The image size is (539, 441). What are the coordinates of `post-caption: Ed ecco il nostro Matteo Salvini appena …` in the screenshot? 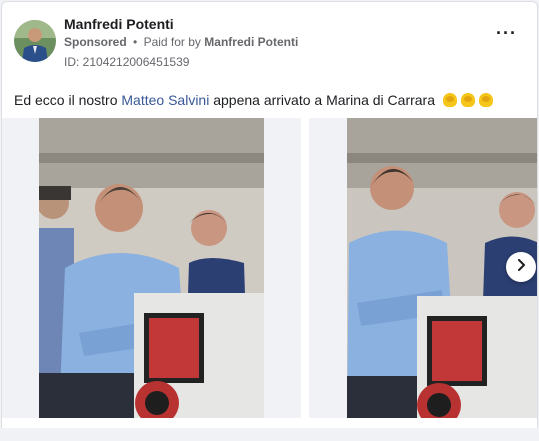 It's located at (253, 100).